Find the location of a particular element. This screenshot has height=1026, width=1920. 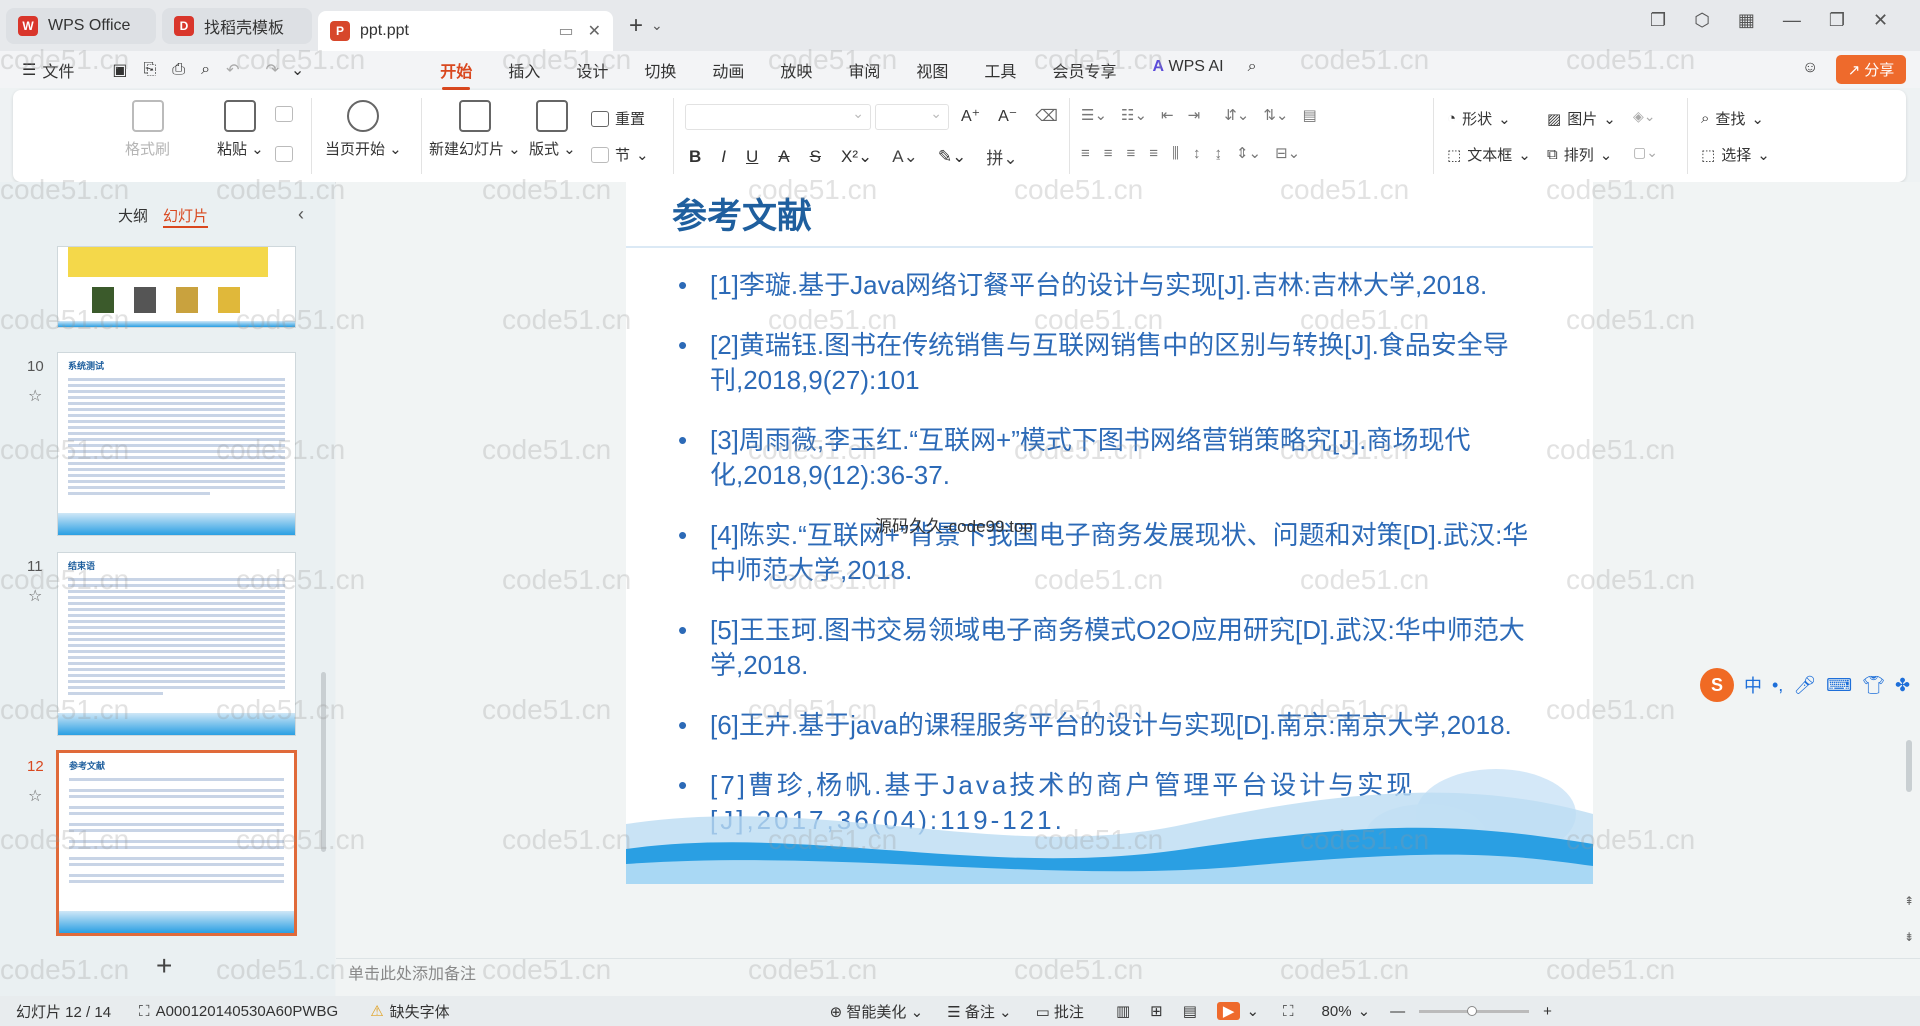

font-color-icon: A⌄ is located at coordinates (905, 157).